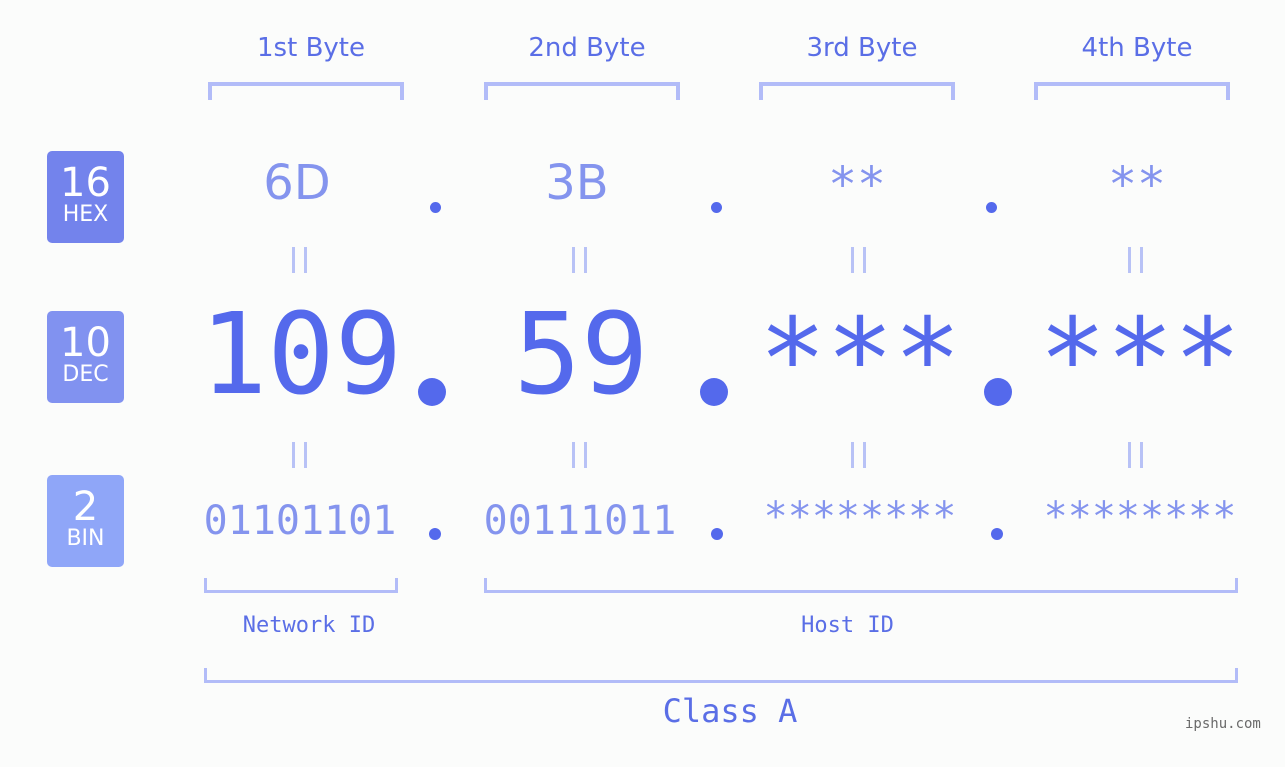 This screenshot has width=1285, height=767. What do you see at coordinates (85, 507) in the screenshot?
I see `bin-base-number: 2` at bounding box center [85, 507].